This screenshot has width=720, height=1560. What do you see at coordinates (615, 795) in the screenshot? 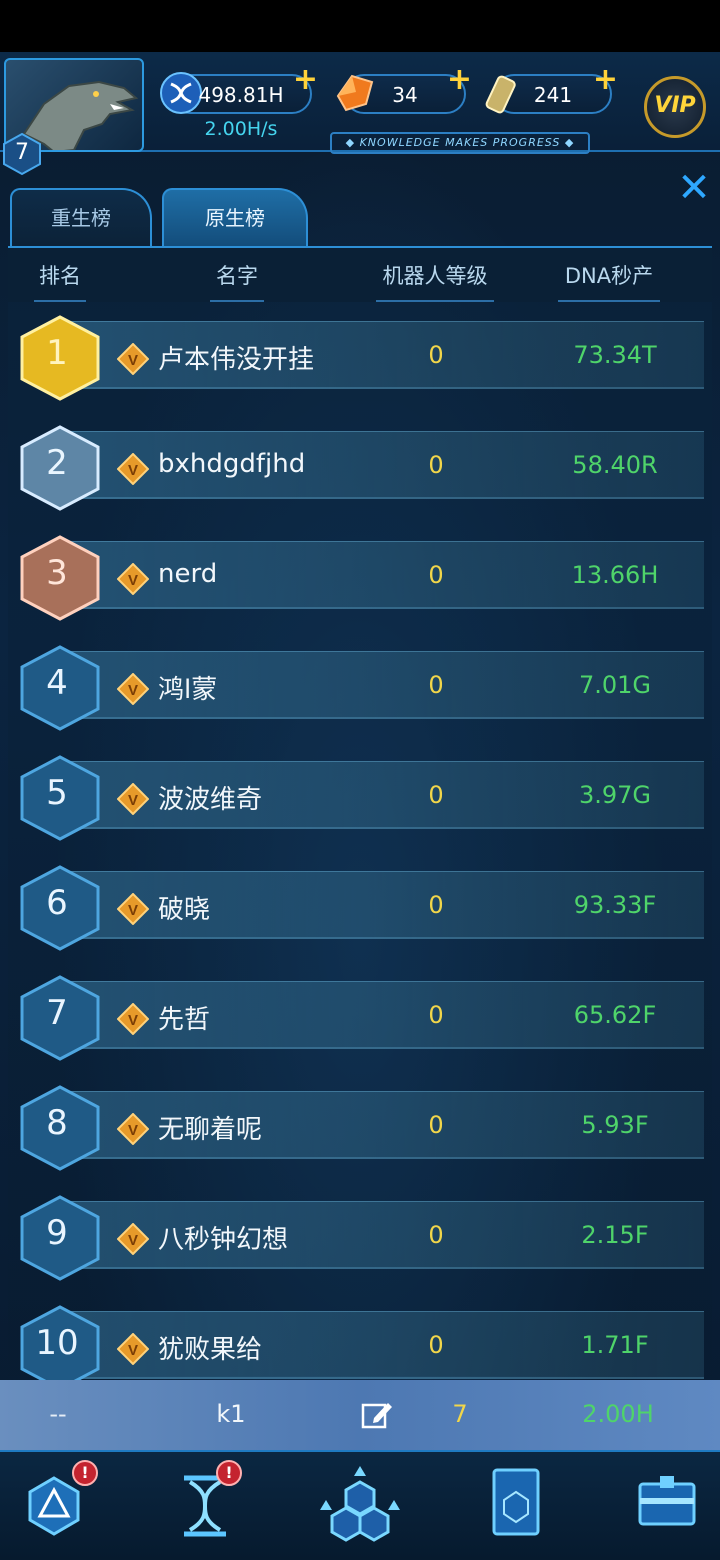
I see `dna-per-second: 3.97G` at bounding box center [615, 795].